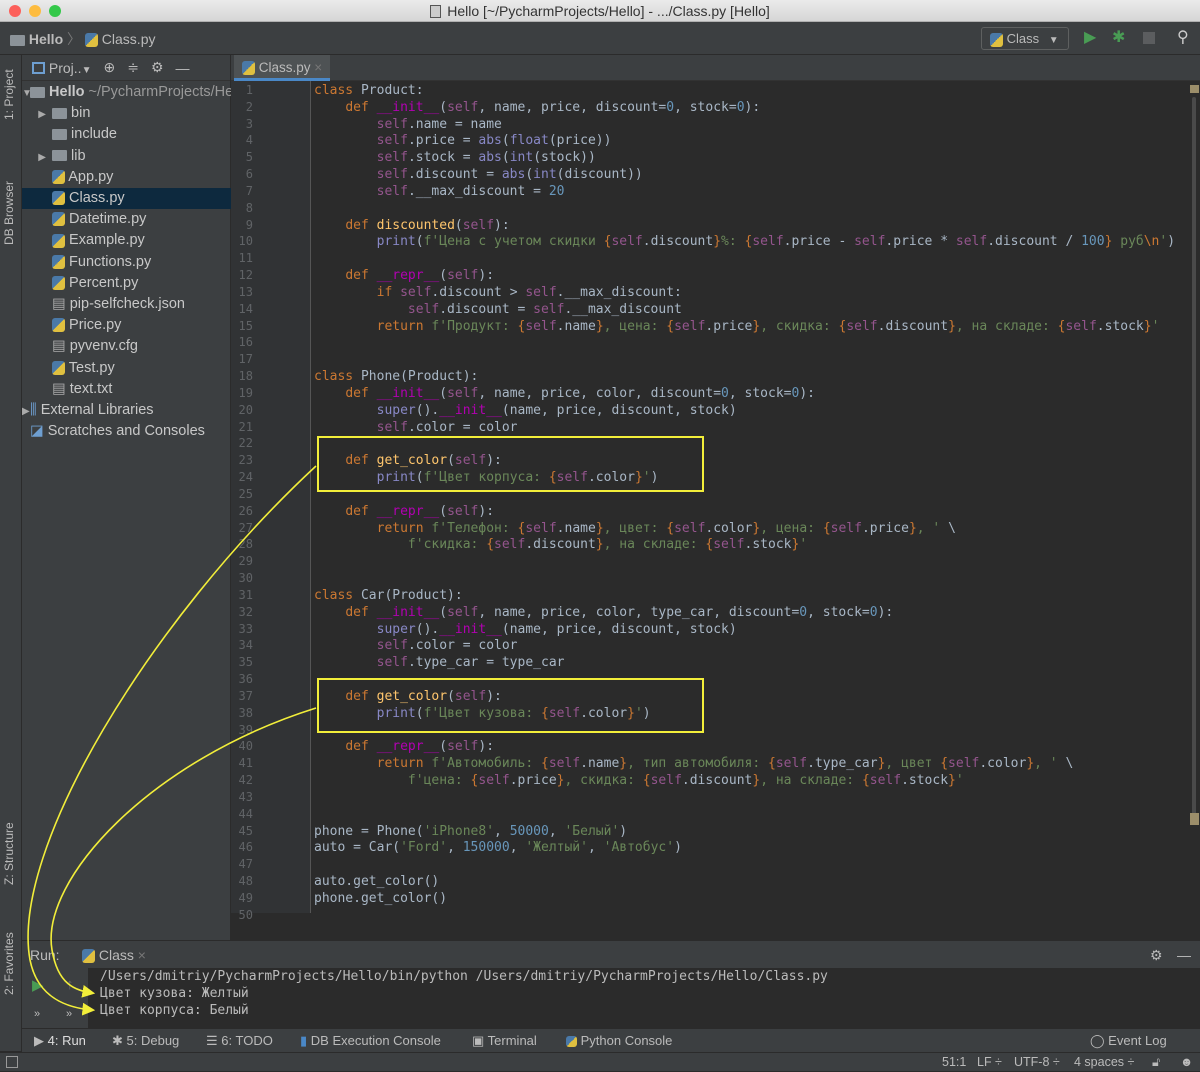 The height and width of the screenshot is (1072, 1200). I want to click on tab-favorites: 2: Favorites, so click(9, 963).